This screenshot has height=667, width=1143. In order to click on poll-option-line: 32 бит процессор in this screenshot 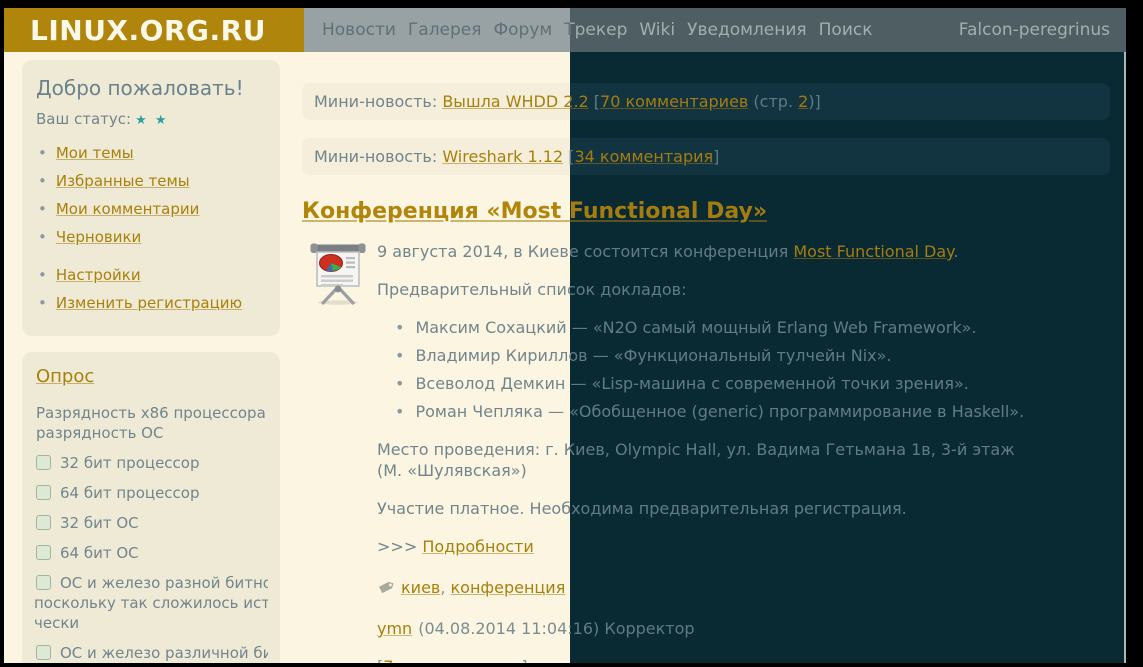, I will do `click(151, 463)`.